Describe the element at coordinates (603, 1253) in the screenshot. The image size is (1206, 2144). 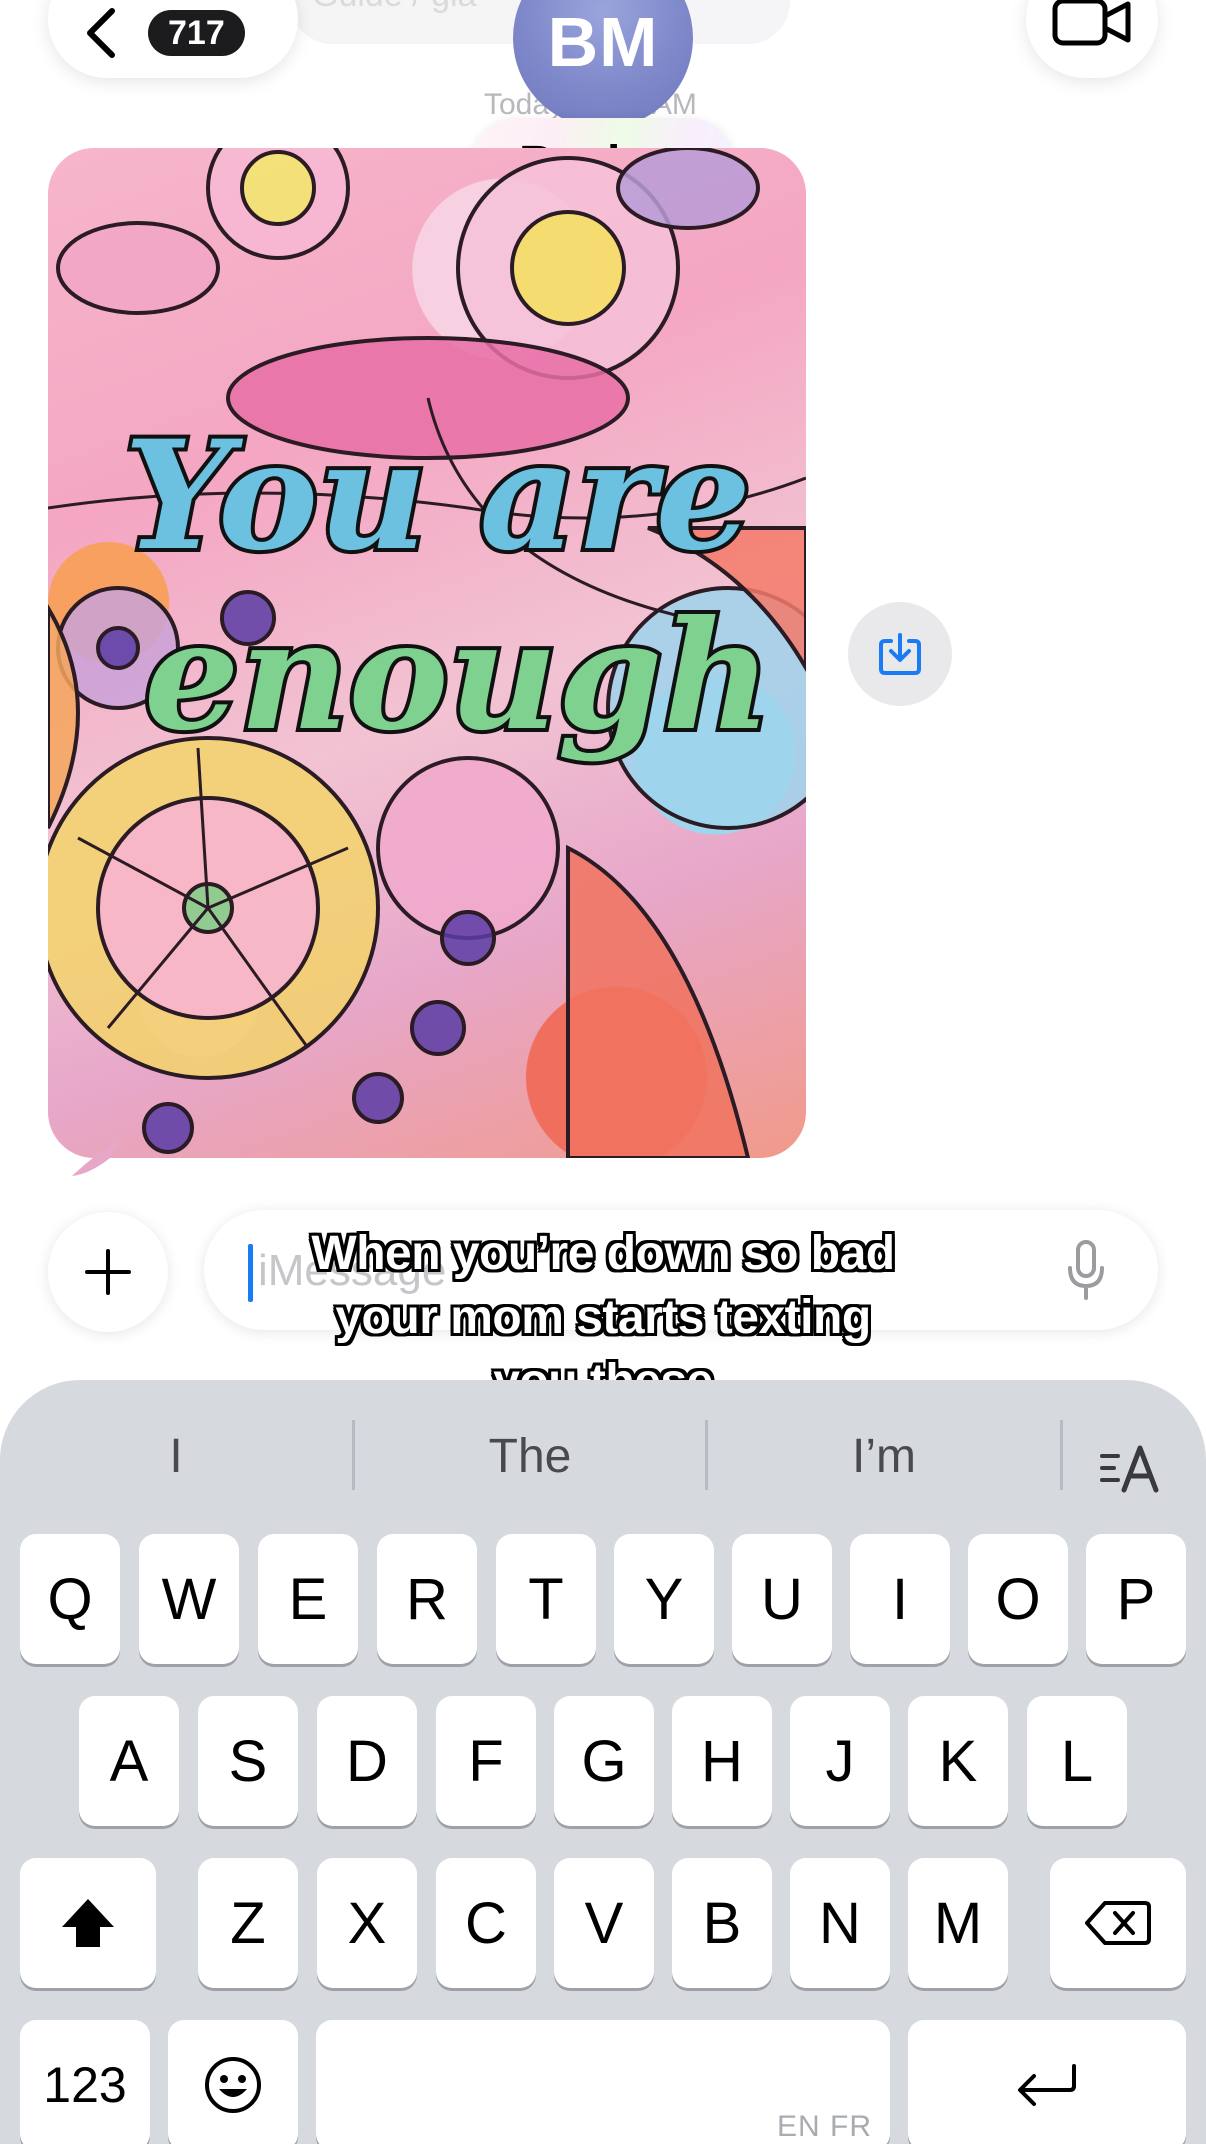
I see `caption-line1: When you’re down so bad` at that location.